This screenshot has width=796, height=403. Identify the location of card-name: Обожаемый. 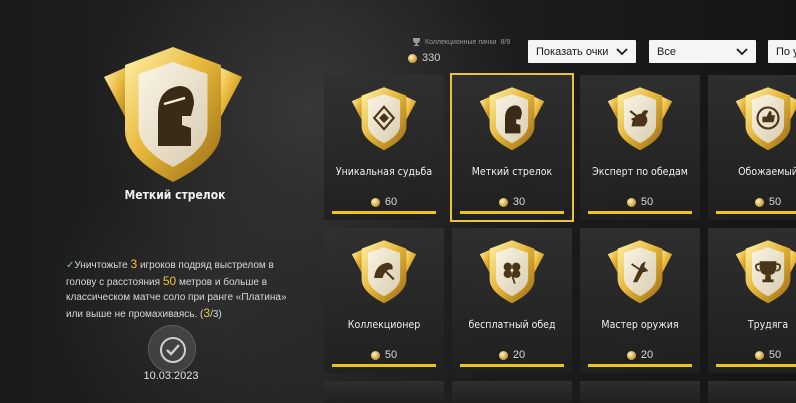
(767, 172).